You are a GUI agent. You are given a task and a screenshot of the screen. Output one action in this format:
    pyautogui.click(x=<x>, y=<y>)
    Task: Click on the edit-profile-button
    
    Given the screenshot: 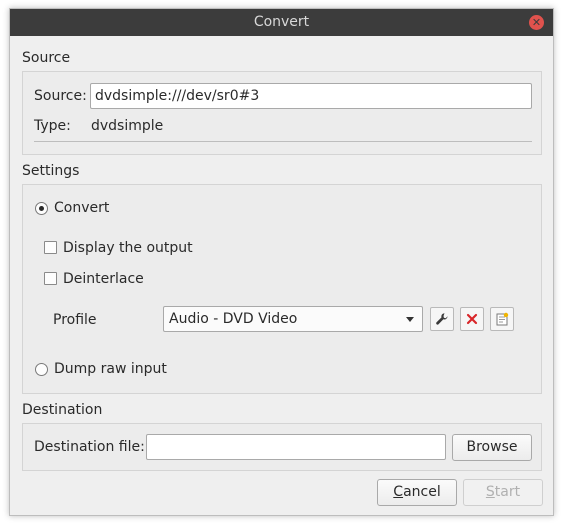 What is the action you would take?
    pyautogui.click(x=442, y=319)
    